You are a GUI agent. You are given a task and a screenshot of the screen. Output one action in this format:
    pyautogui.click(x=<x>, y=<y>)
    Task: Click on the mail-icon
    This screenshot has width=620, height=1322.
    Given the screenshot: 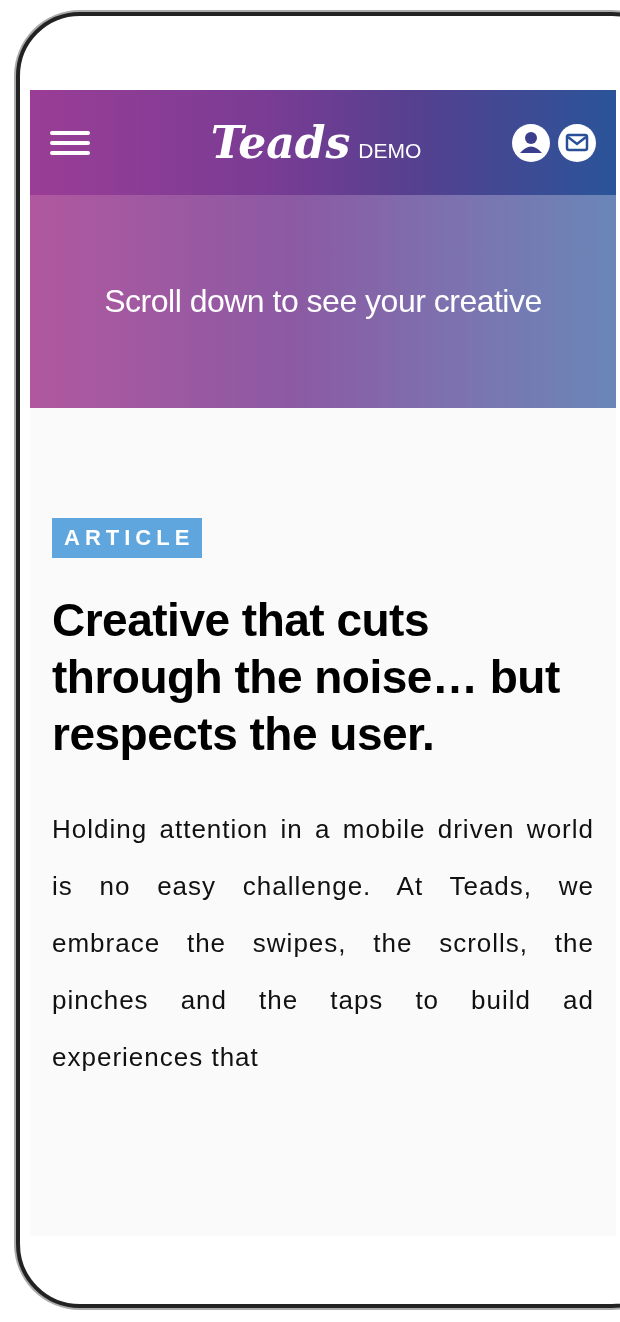 What is the action you would take?
    pyautogui.click(x=577, y=142)
    